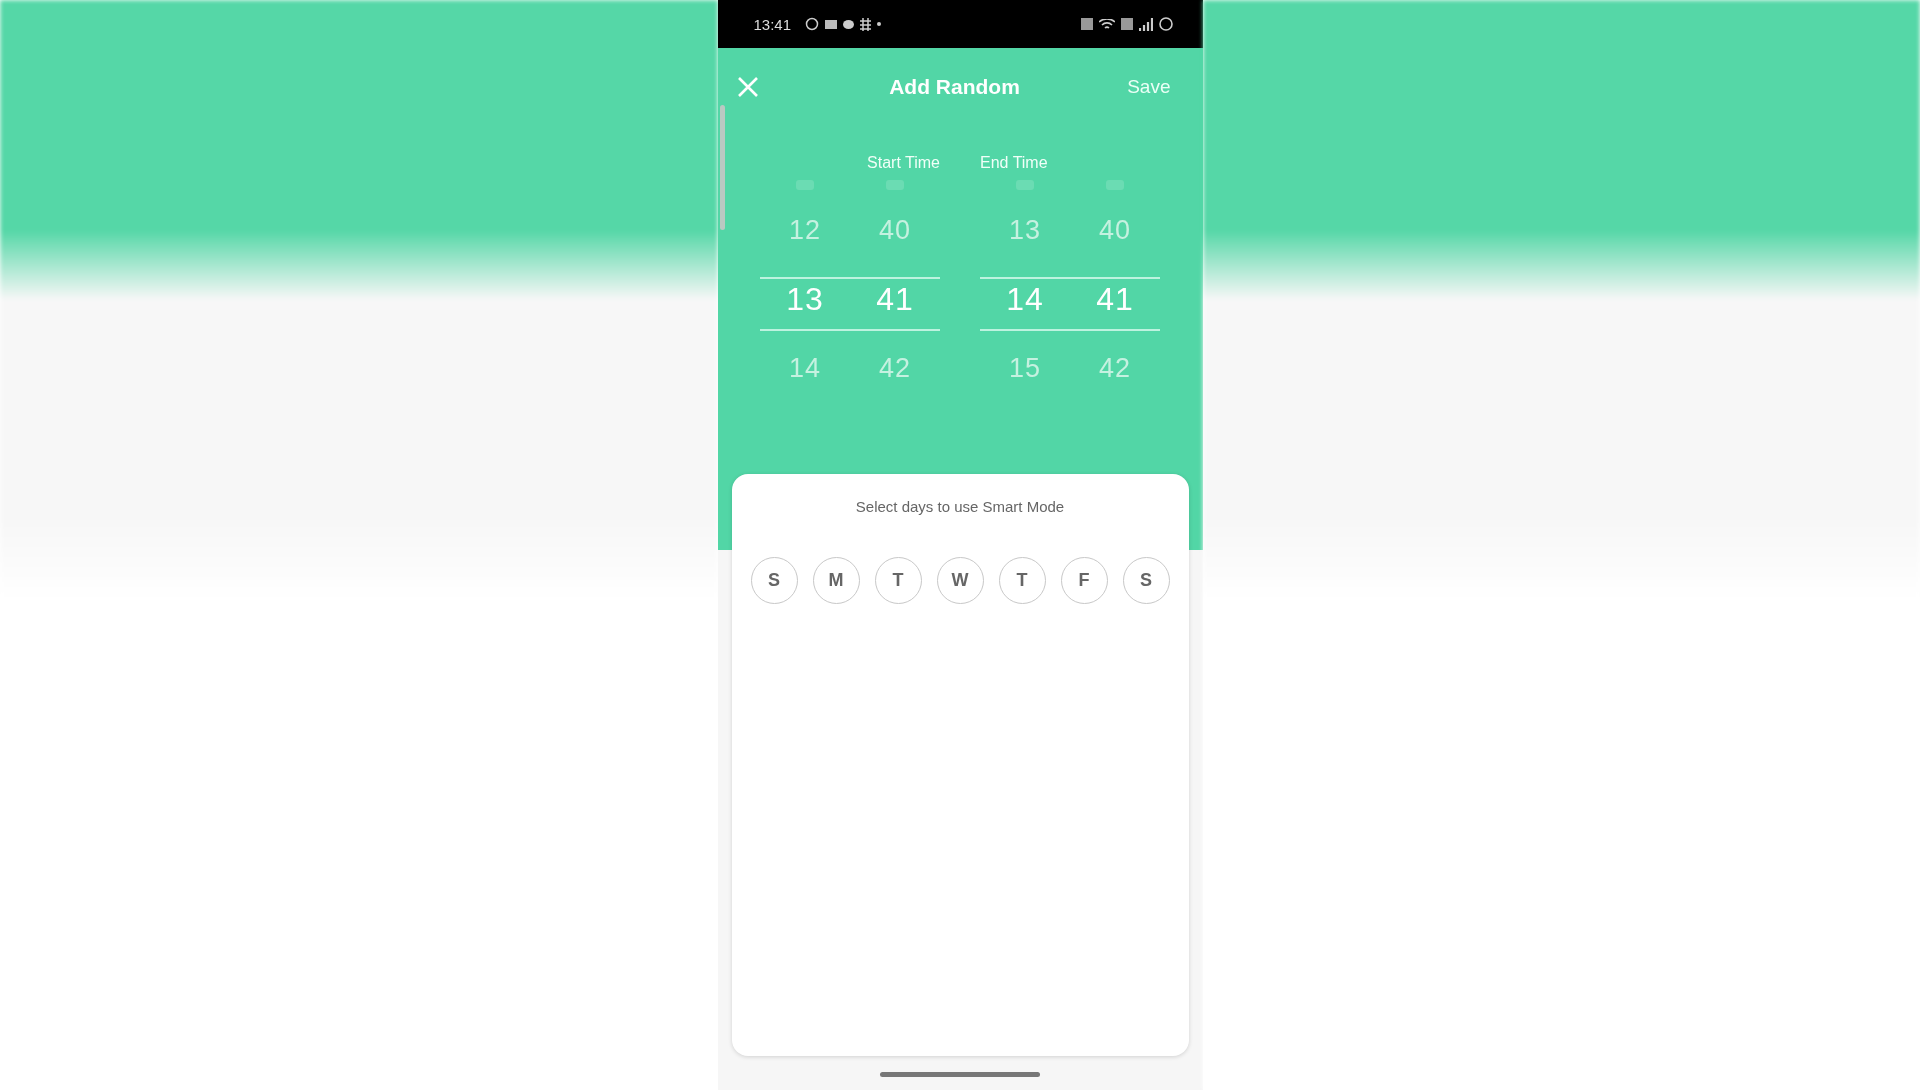 The height and width of the screenshot is (1090, 1920). What do you see at coordinates (1106, 24) in the screenshot?
I see `wifi-icon` at bounding box center [1106, 24].